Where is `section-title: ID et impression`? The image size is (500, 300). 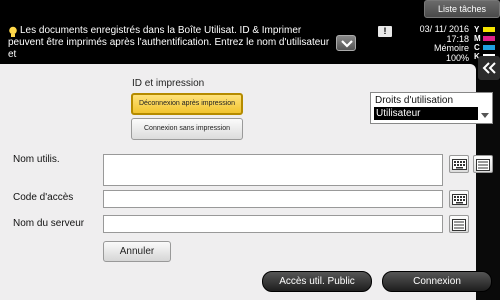
section-title: ID et impression is located at coordinates (168, 83).